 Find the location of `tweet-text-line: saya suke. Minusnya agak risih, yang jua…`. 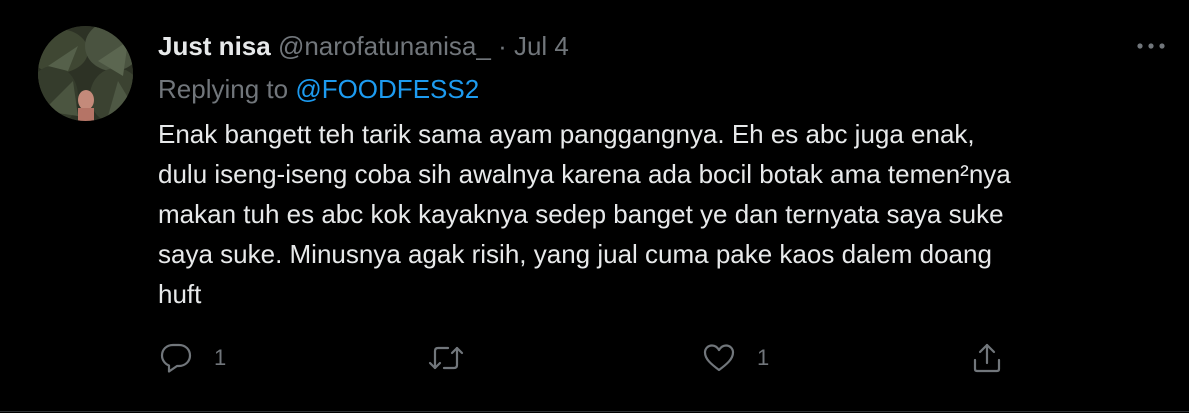

tweet-text-line: saya suke. Minusnya agak risih, yang jua… is located at coordinates (575, 254).